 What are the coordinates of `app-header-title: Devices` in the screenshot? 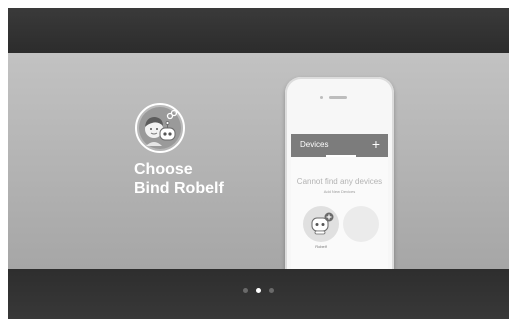 It's located at (314, 144).